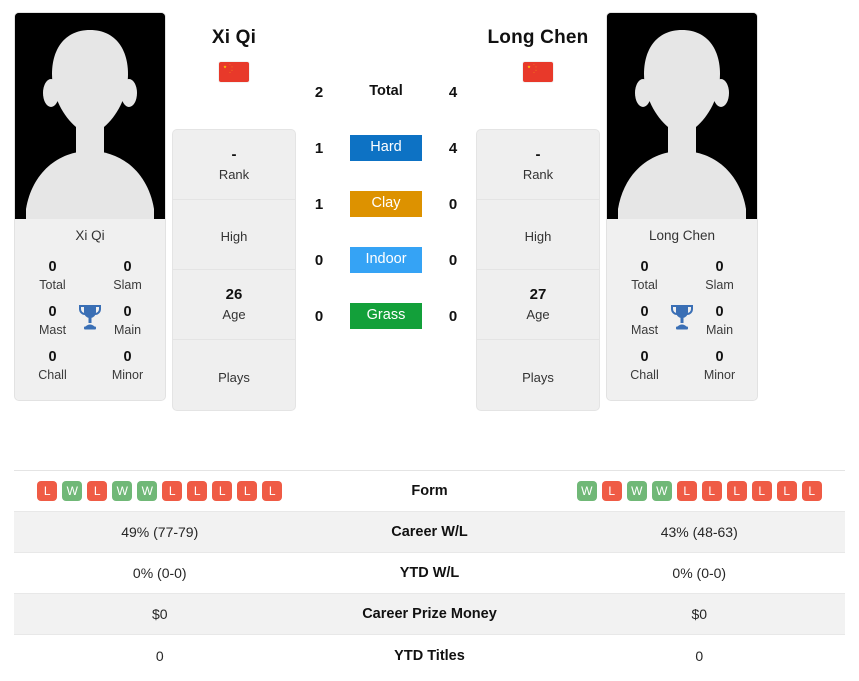  Describe the element at coordinates (719, 285) in the screenshot. I see `stat-slam-label-right: Slam` at that location.